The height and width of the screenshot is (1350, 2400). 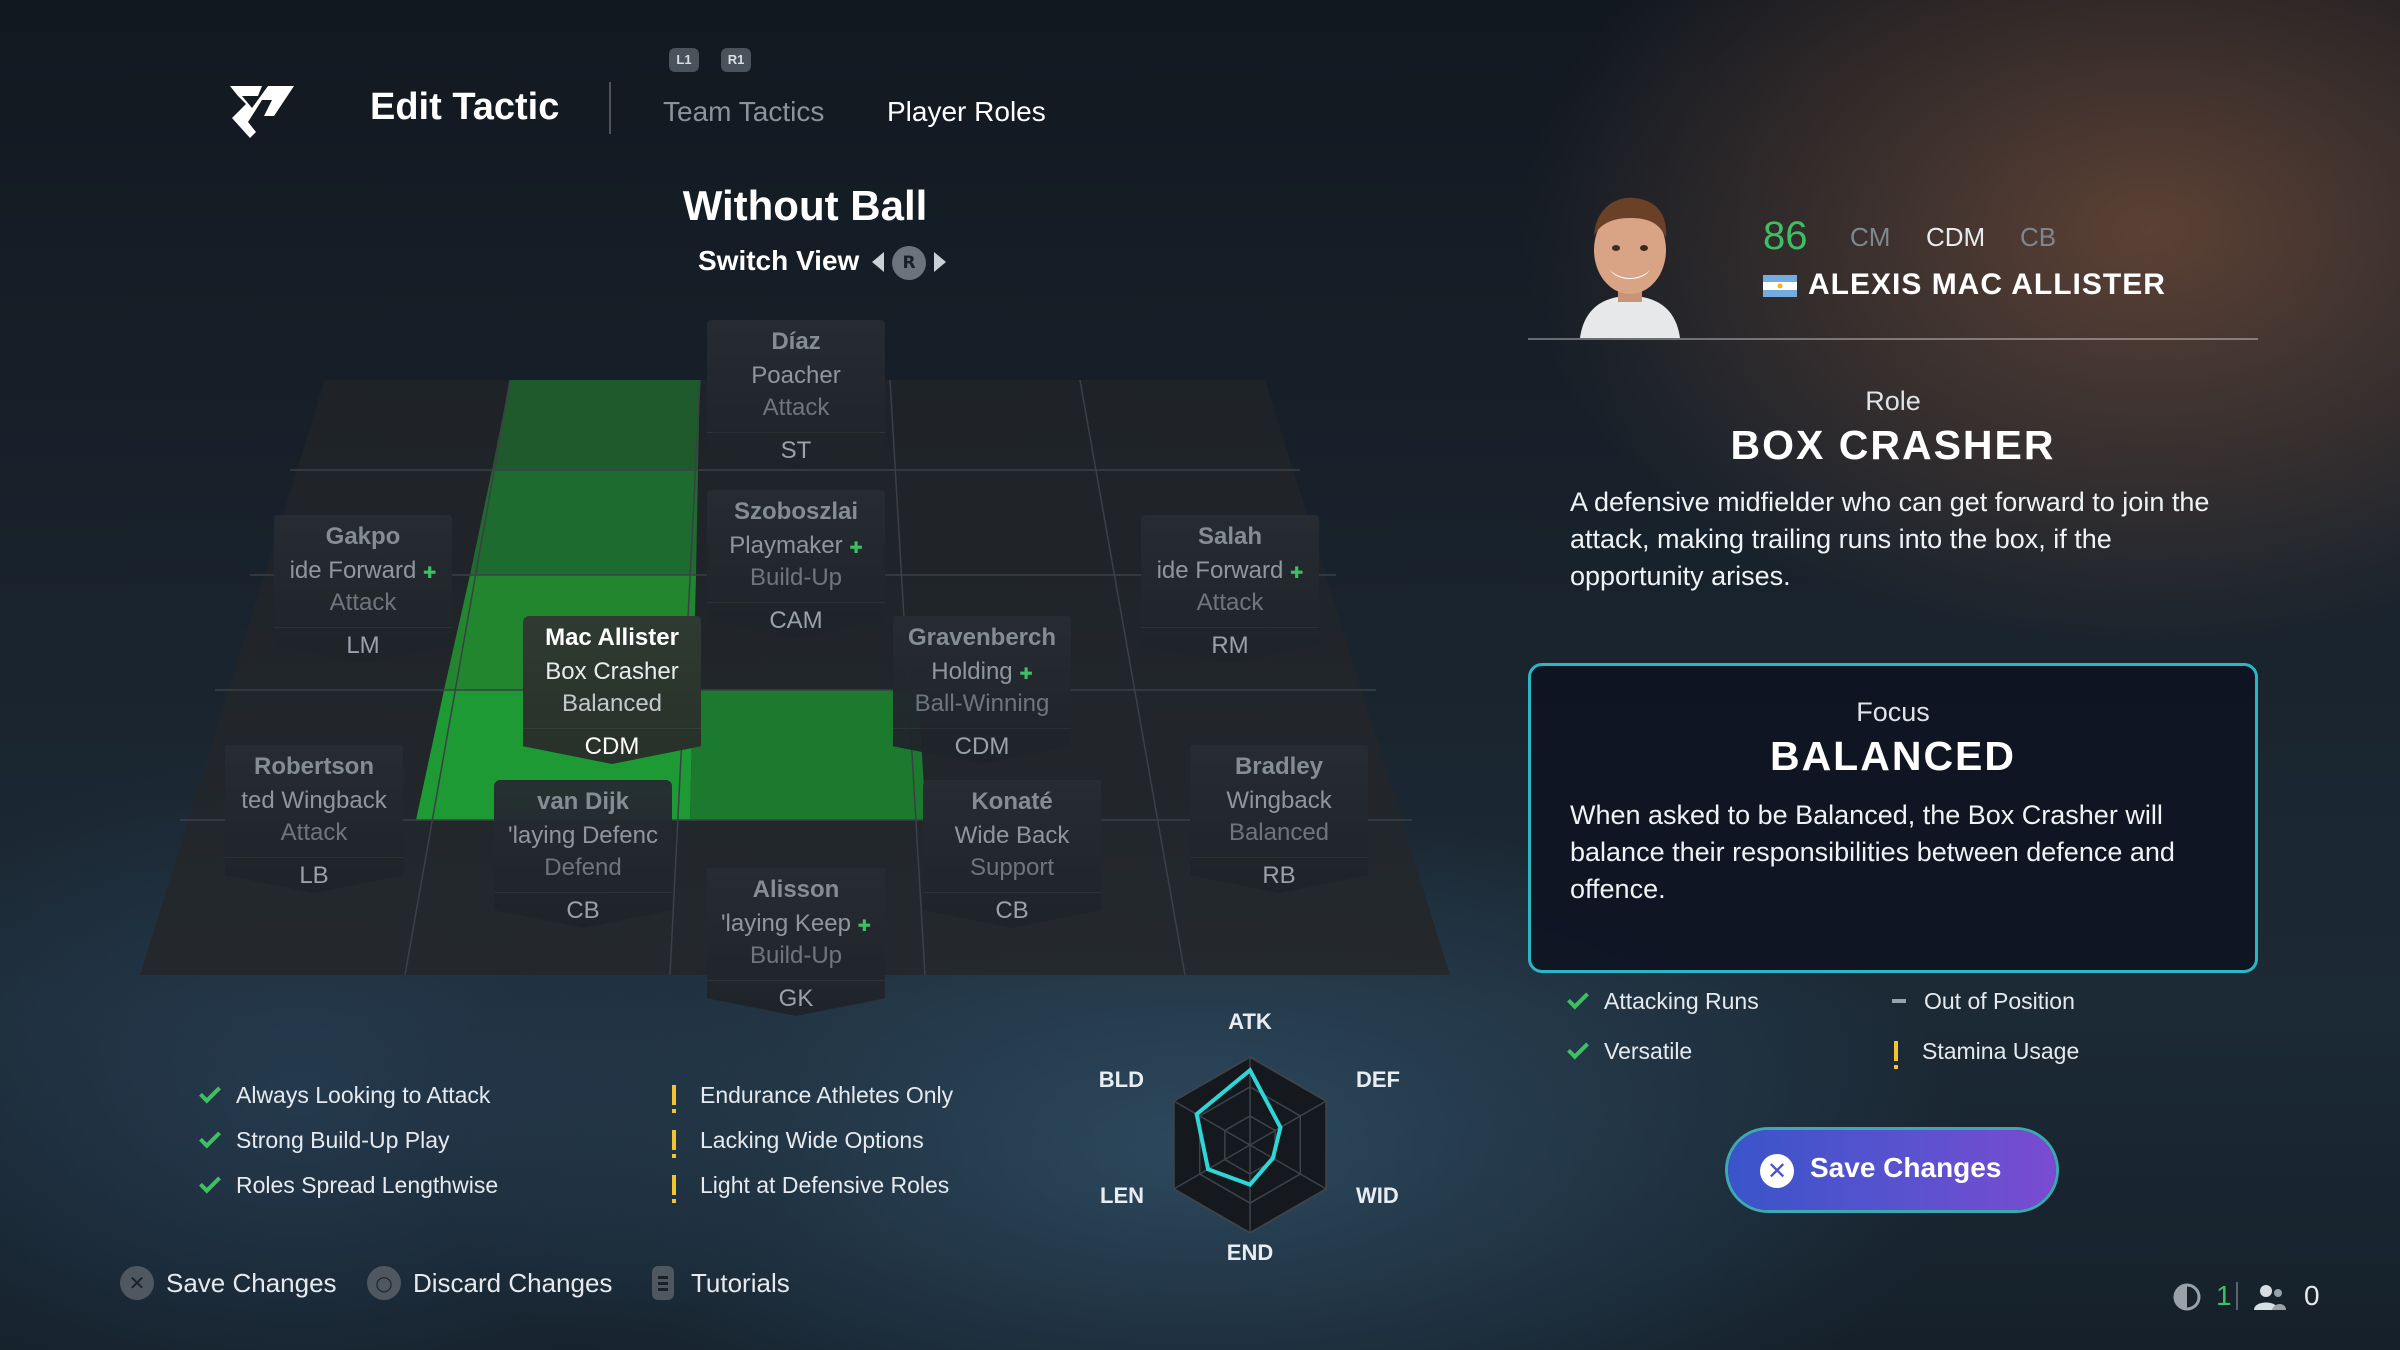 What do you see at coordinates (825, 1185) in the screenshot?
I see `warning-label: Light at Defensive Roles` at bounding box center [825, 1185].